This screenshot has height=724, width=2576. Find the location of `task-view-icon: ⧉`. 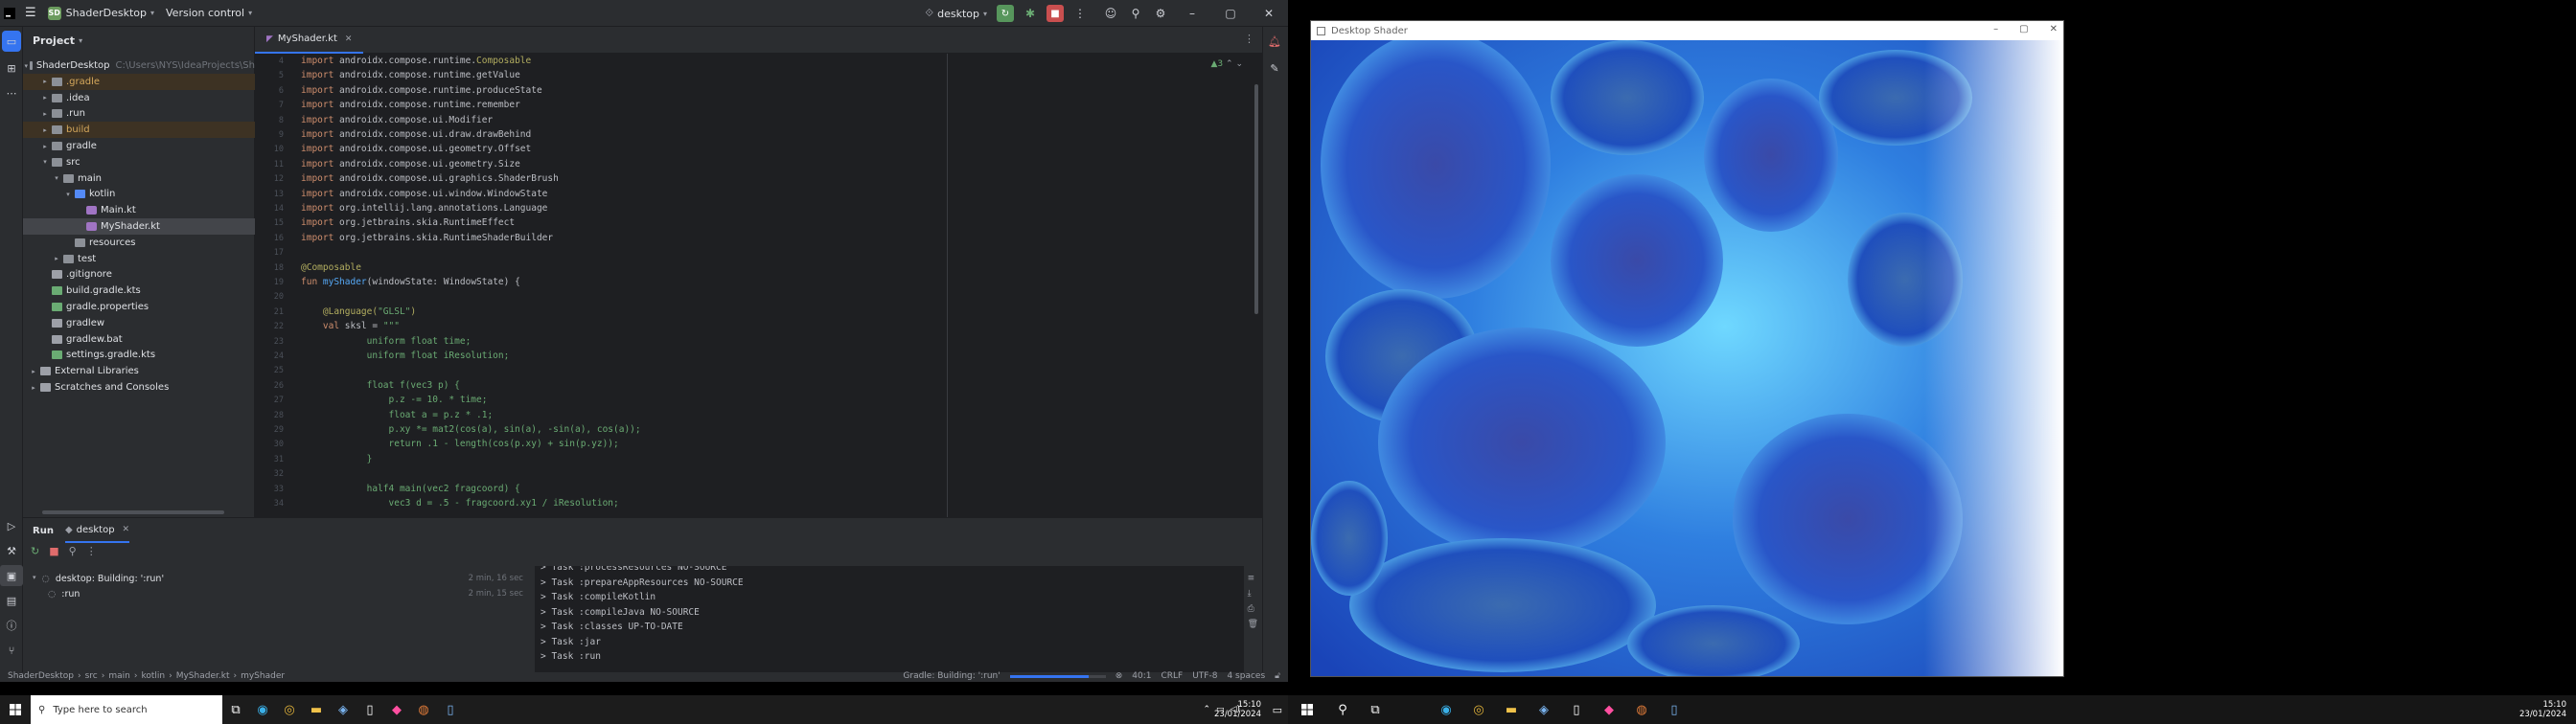

task-view-icon: ⧉ is located at coordinates (235, 710).